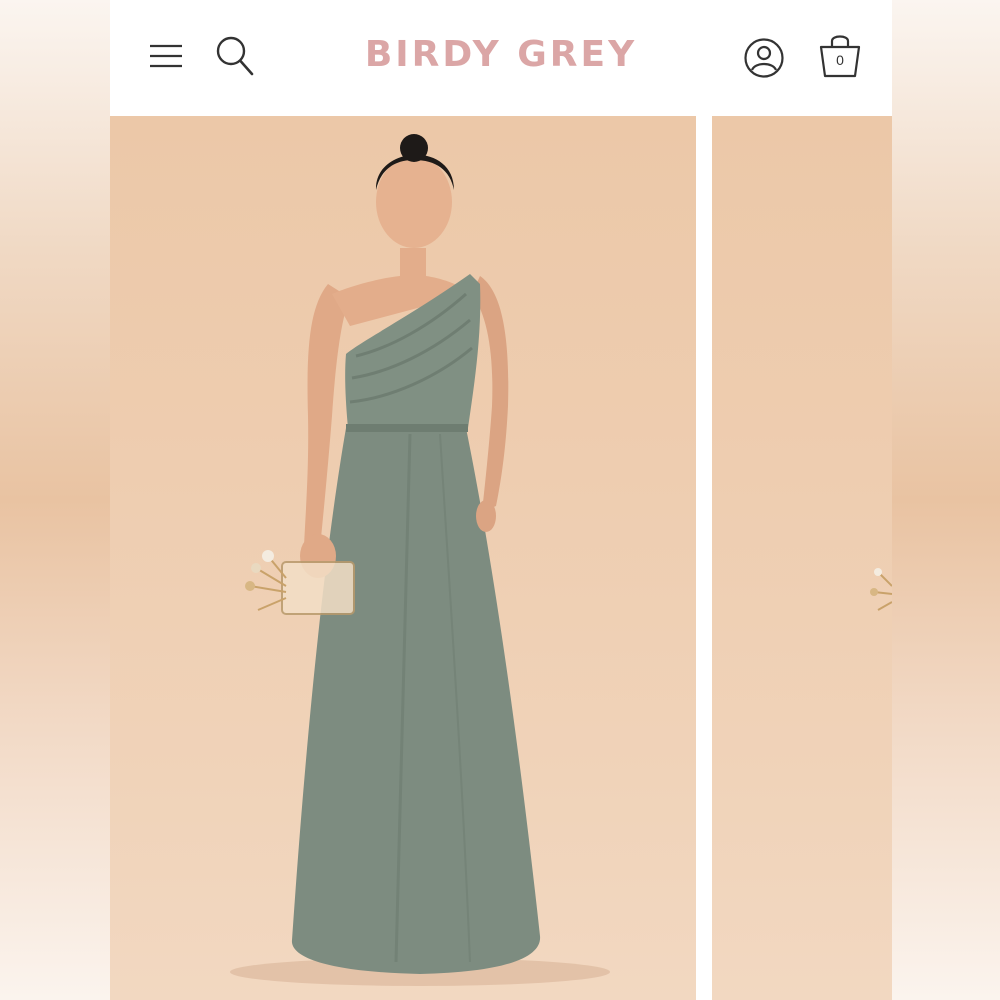  I want to click on user-account-icon, so click(764, 58).